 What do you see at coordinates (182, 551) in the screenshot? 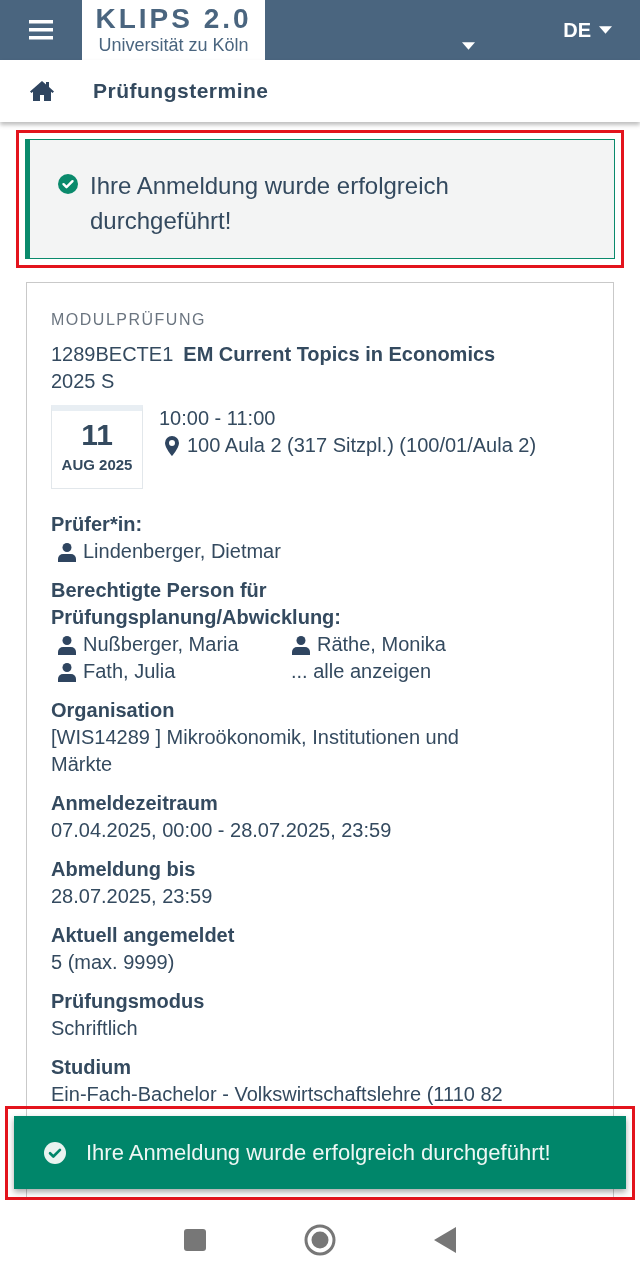
I see `person-name: Lindenberger, Dietmar` at bounding box center [182, 551].